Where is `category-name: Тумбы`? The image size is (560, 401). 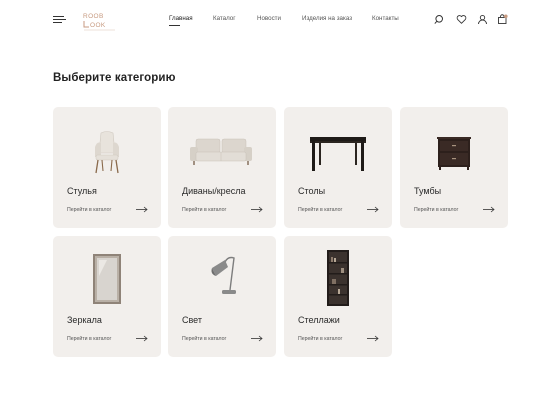 category-name: Тумбы is located at coordinates (428, 191).